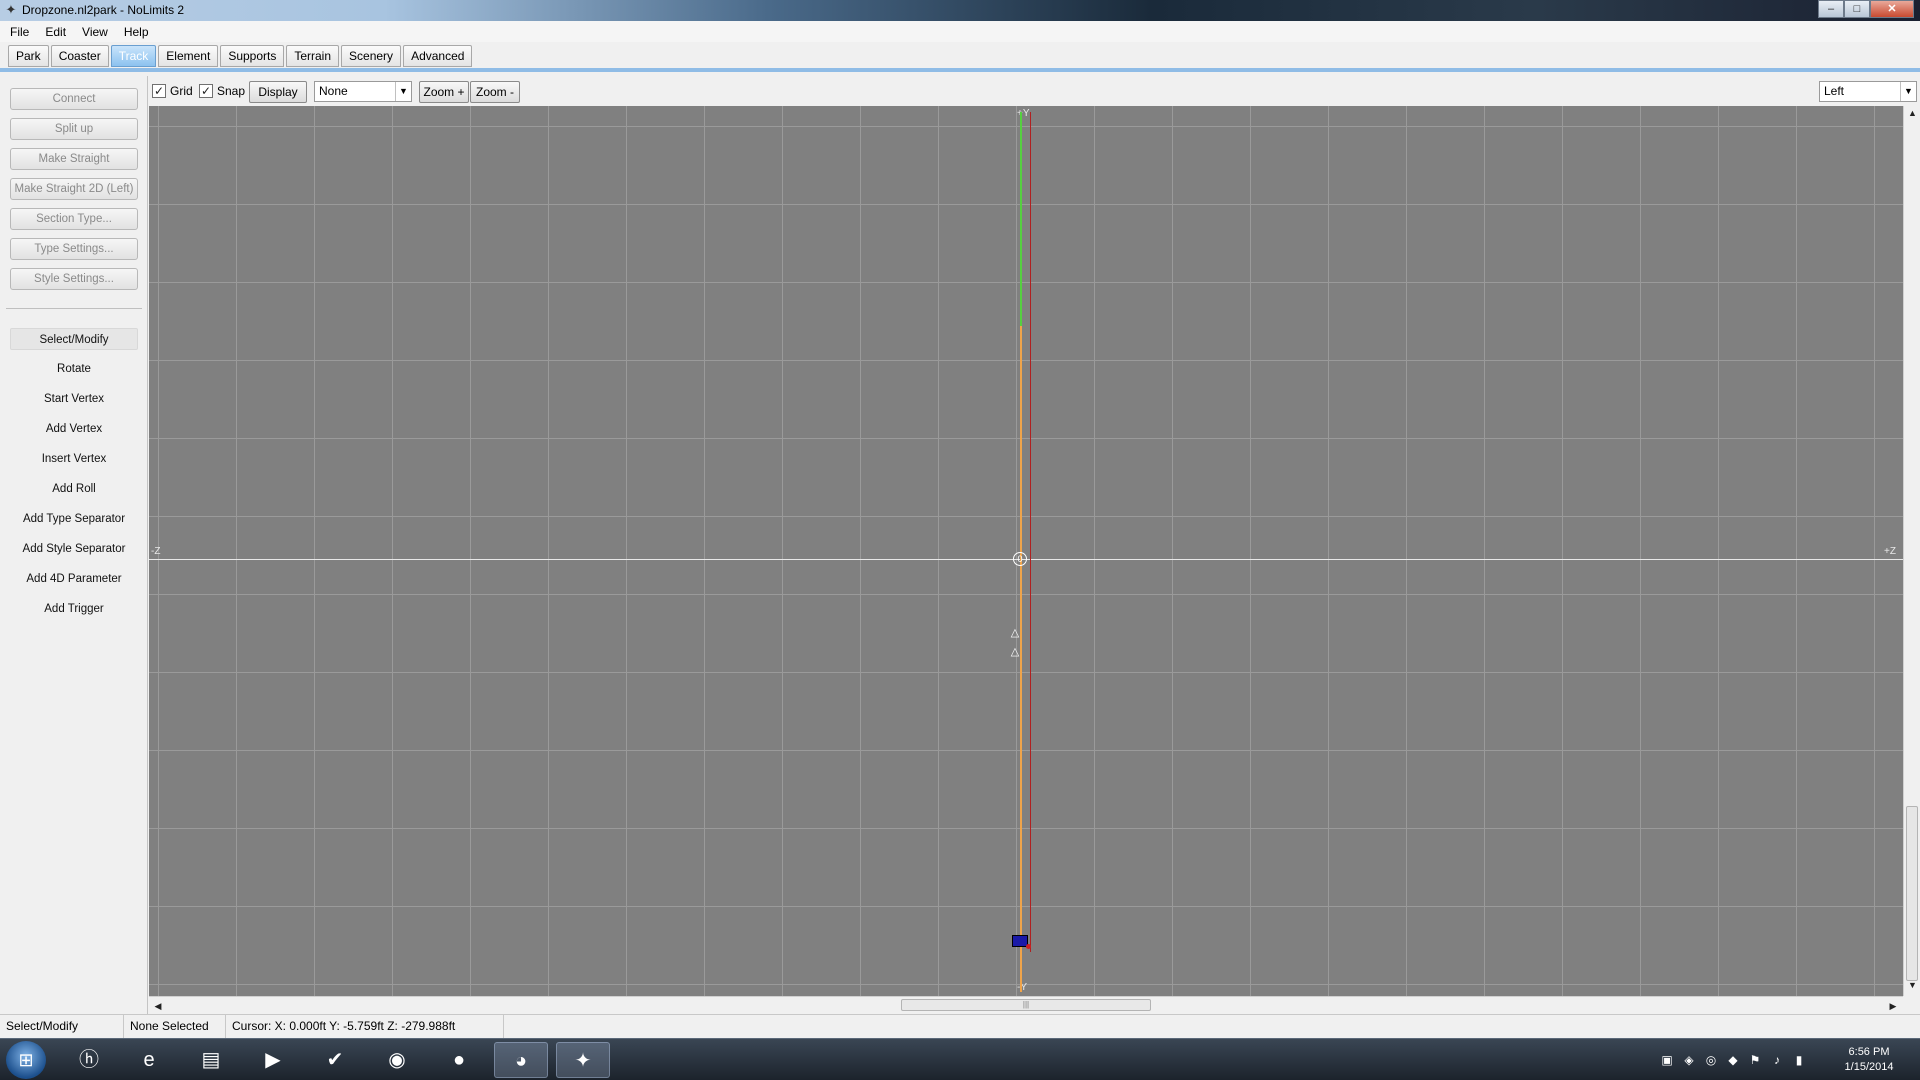  I want to click on origin-vertex-marker: 0, so click(1020, 559).